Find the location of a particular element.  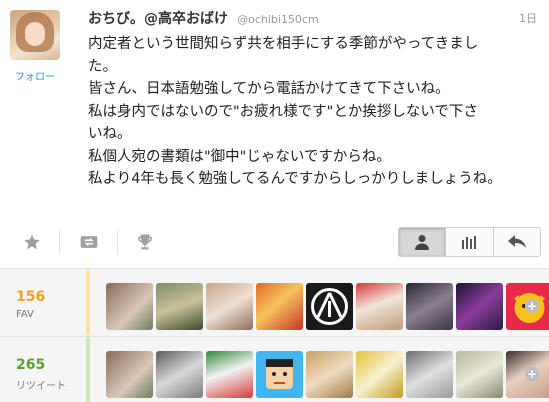

tweet-line: 私は身内ではないので"お疲れ様です"とか挨拶しないで下さ is located at coordinates (283, 111).